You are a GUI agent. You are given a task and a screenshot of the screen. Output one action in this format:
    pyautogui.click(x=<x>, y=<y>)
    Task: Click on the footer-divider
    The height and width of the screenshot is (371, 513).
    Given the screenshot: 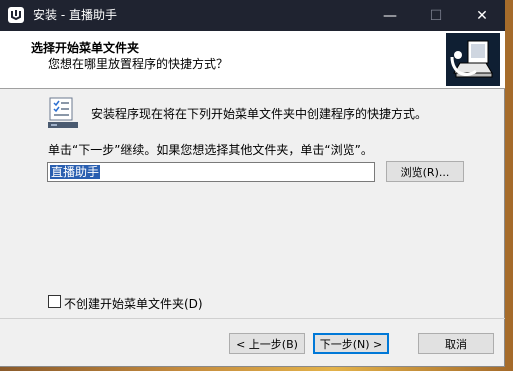 What is the action you would take?
    pyautogui.click(x=252, y=318)
    